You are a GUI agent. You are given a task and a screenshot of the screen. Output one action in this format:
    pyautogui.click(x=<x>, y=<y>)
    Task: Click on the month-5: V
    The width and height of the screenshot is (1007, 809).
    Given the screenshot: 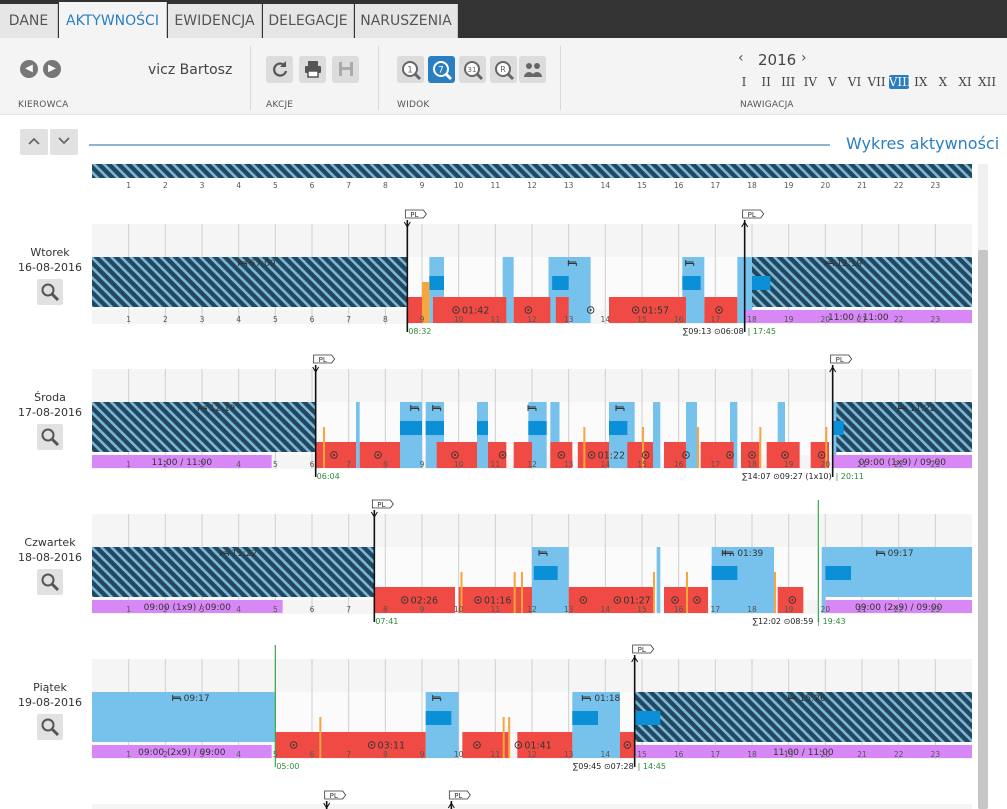 What is the action you would take?
    pyautogui.click(x=832, y=82)
    